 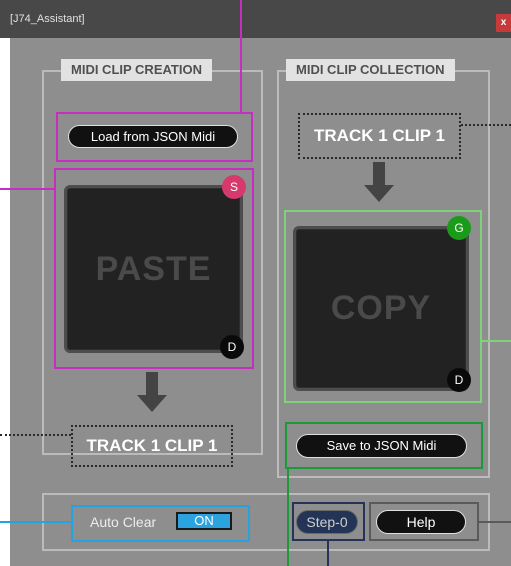 What do you see at coordinates (379, 174) in the screenshot?
I see `arrow-down-icon-collection` at bounding box center [379, 174].